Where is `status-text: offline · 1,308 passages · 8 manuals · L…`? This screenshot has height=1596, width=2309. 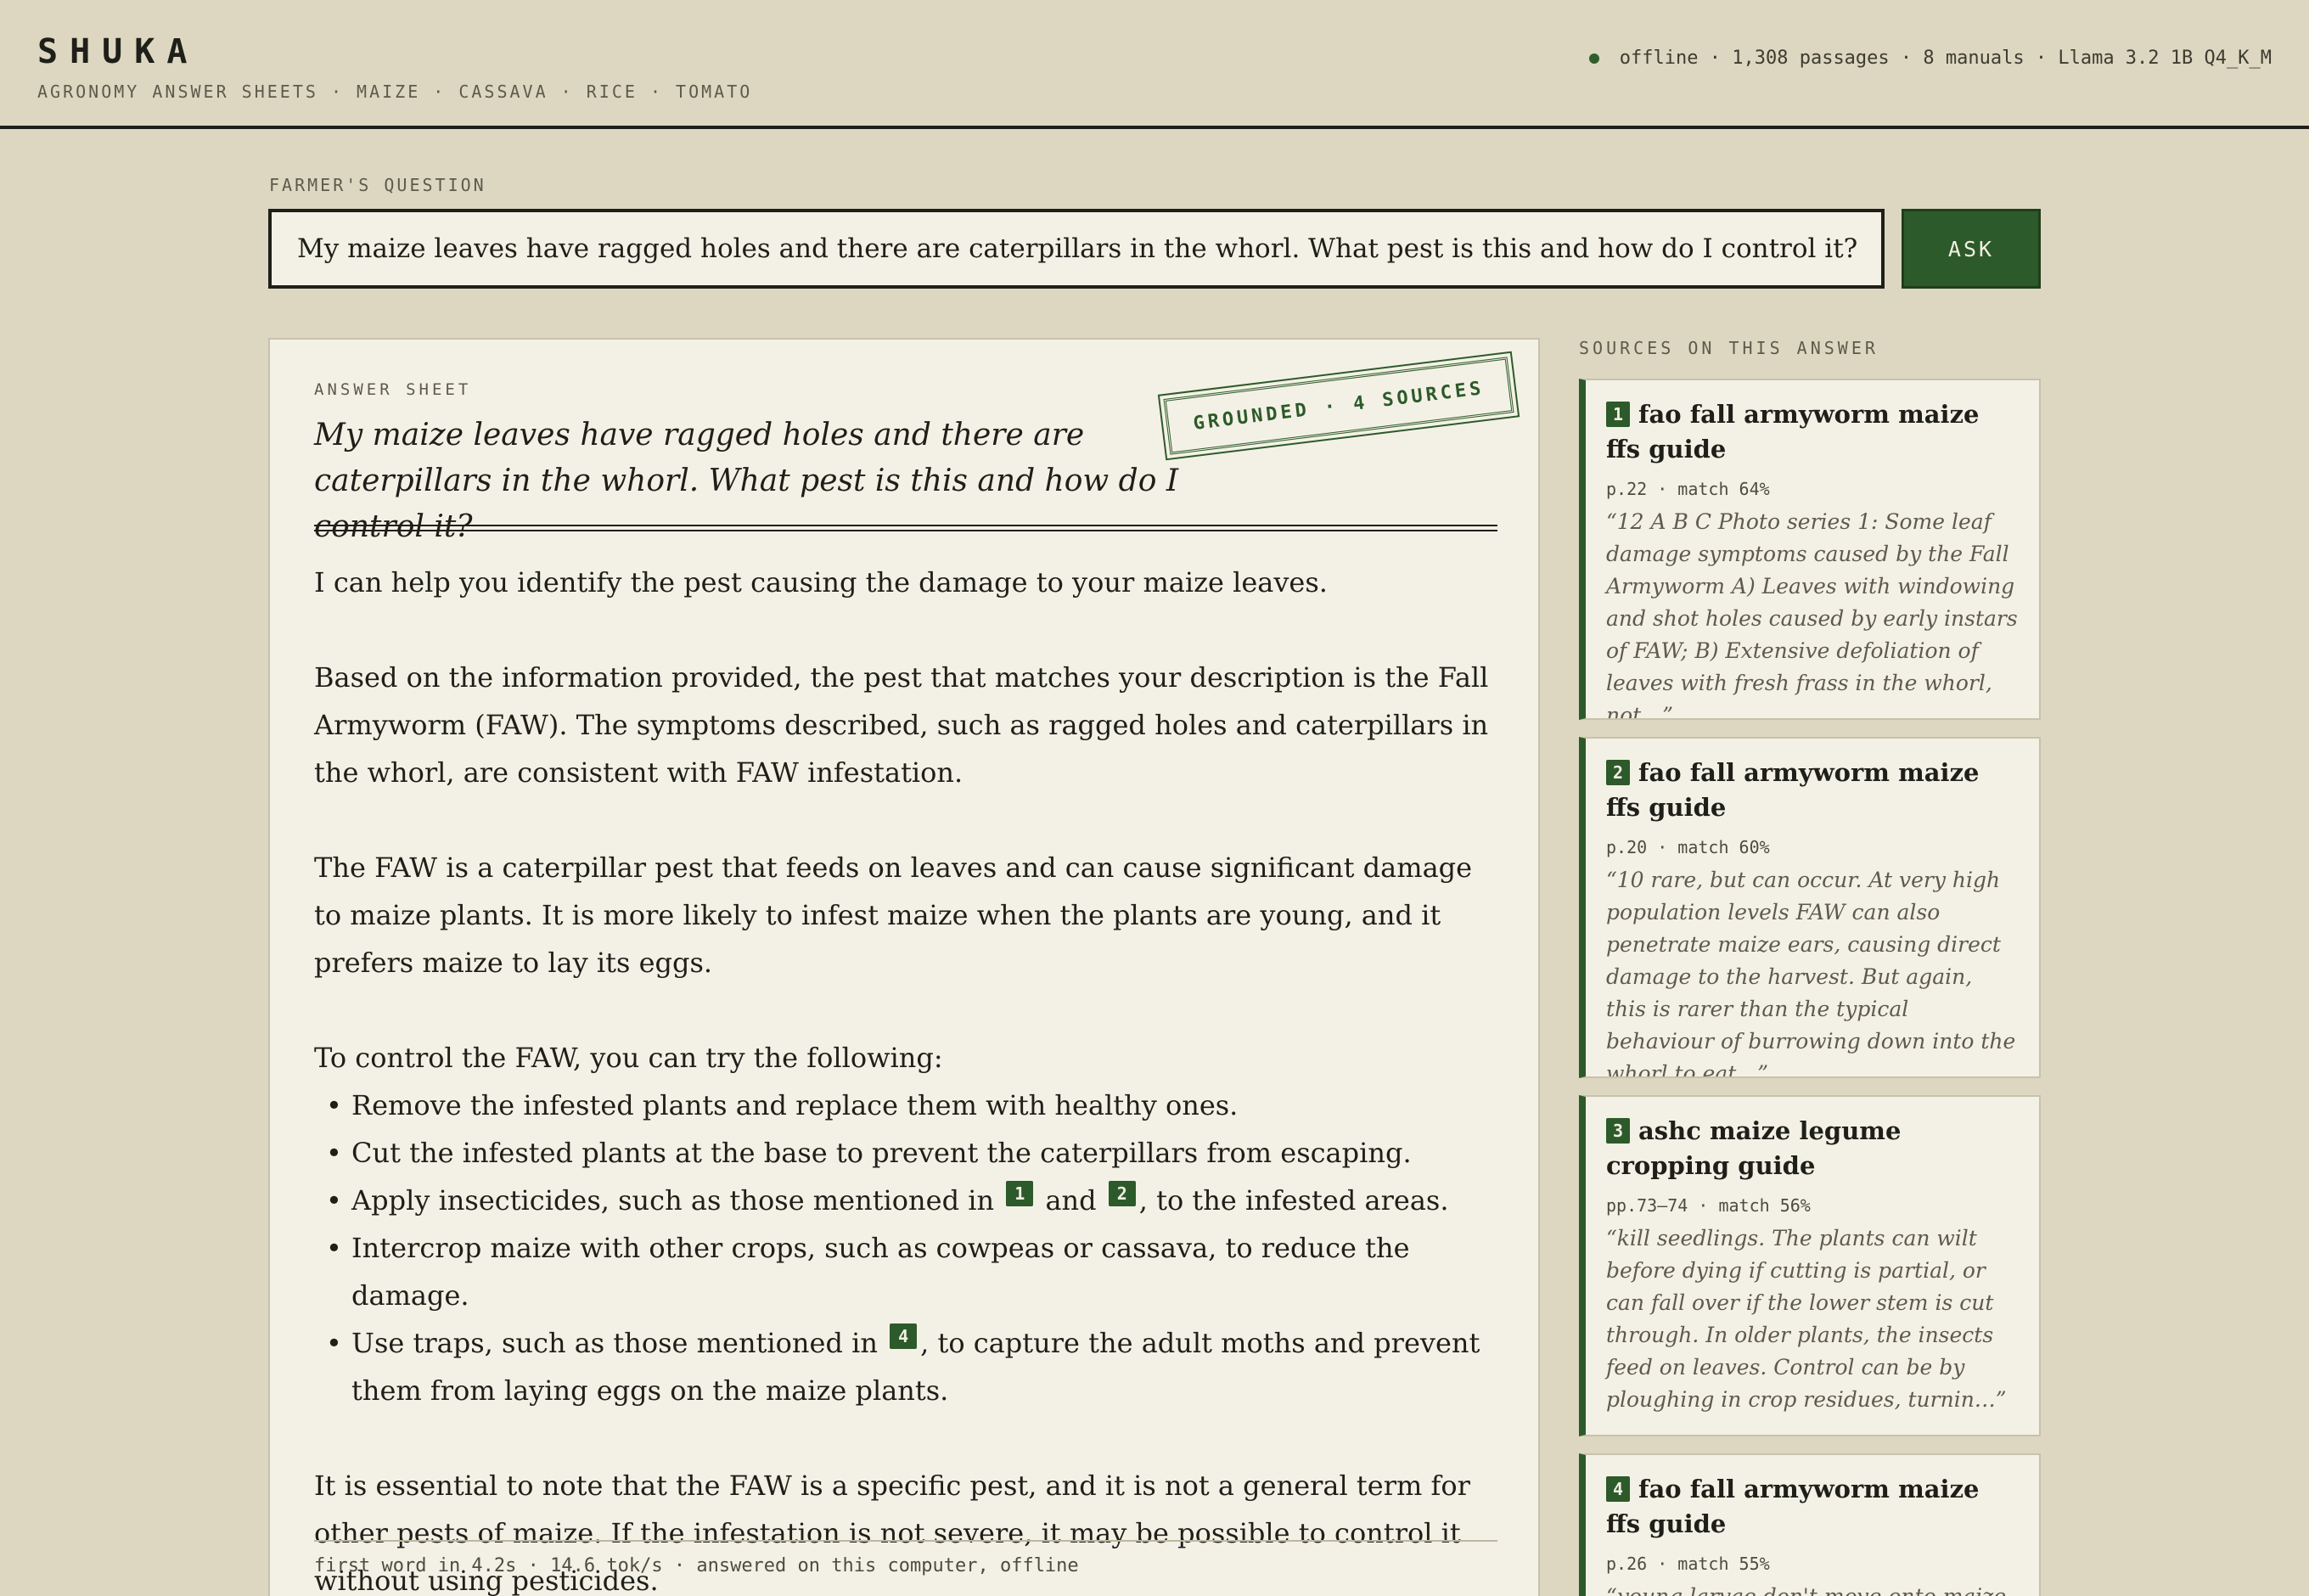 status-text: offline · 1,308 passages · 8 manuals · L… is located at coordinates (1945, 58).